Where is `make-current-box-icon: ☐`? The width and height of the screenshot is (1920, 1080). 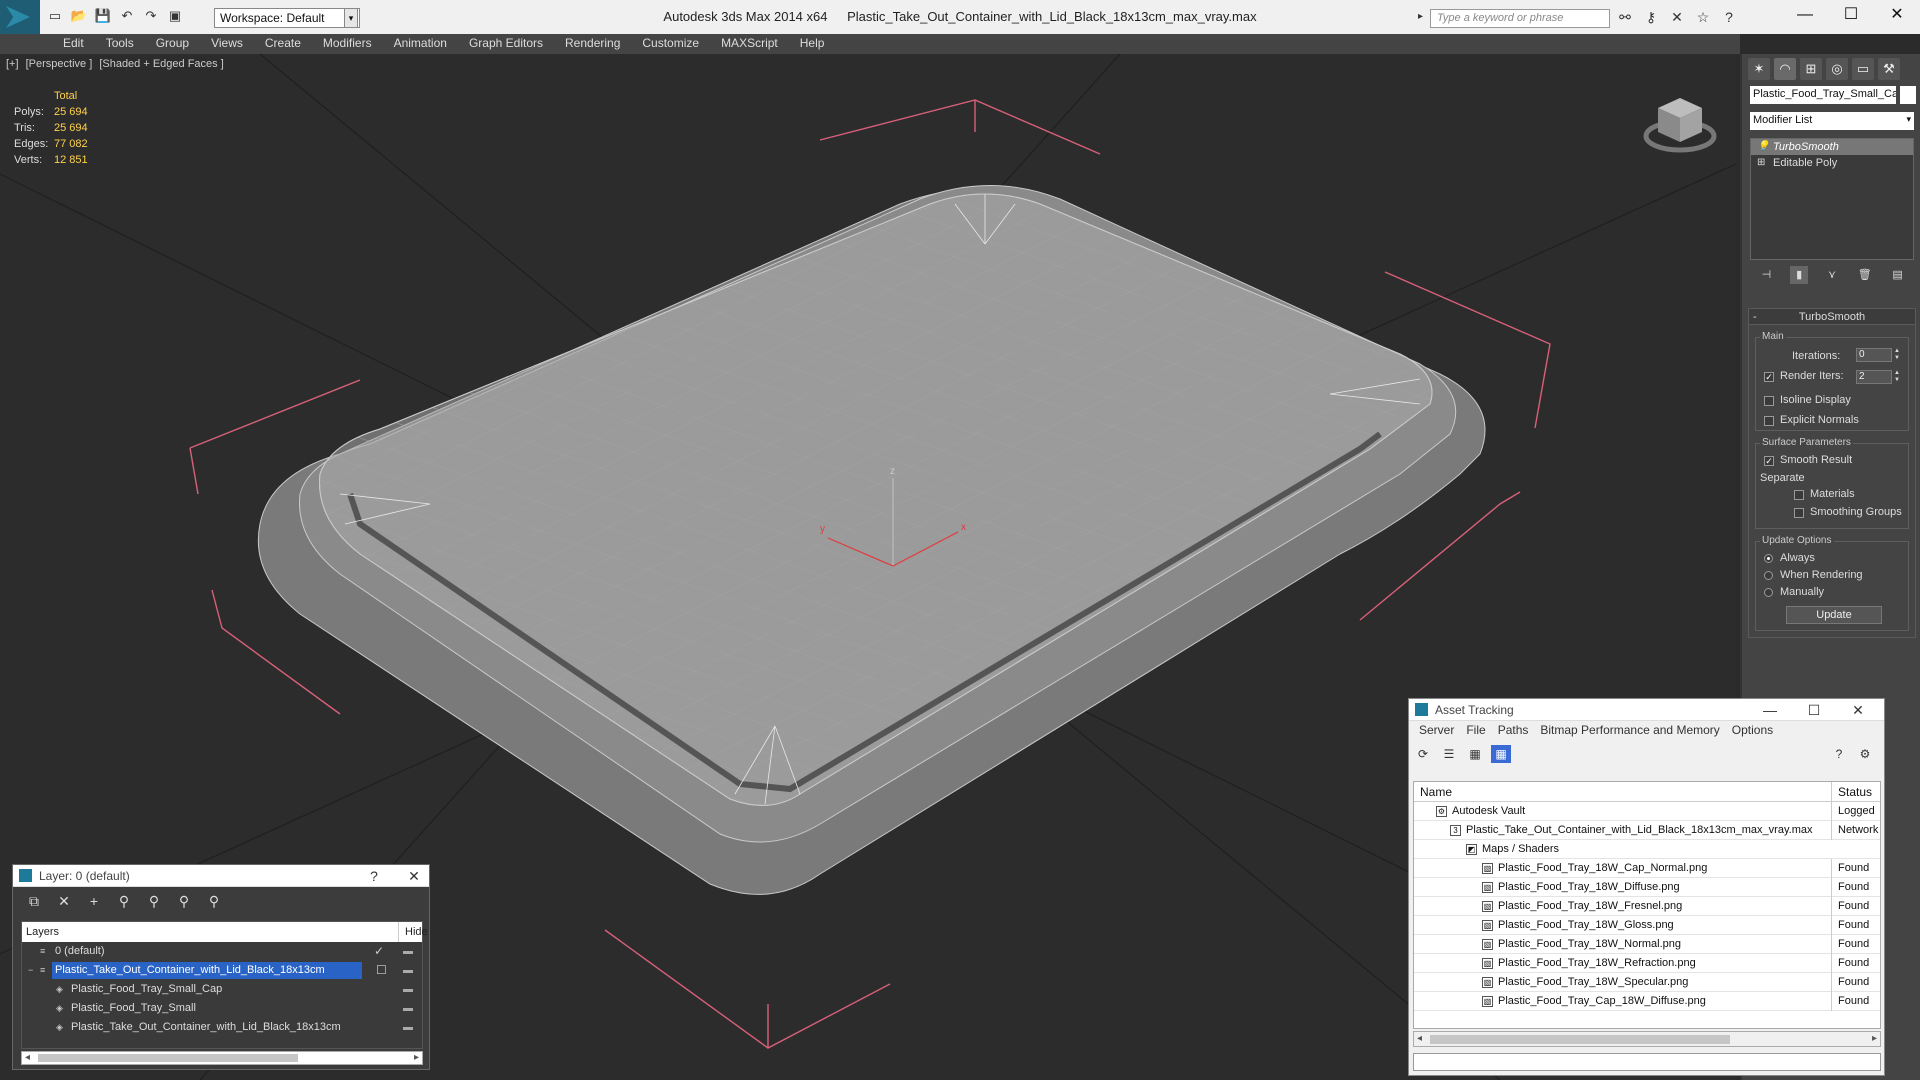
make-current-box-icon: ☐ is located at coordinates (381, 970).